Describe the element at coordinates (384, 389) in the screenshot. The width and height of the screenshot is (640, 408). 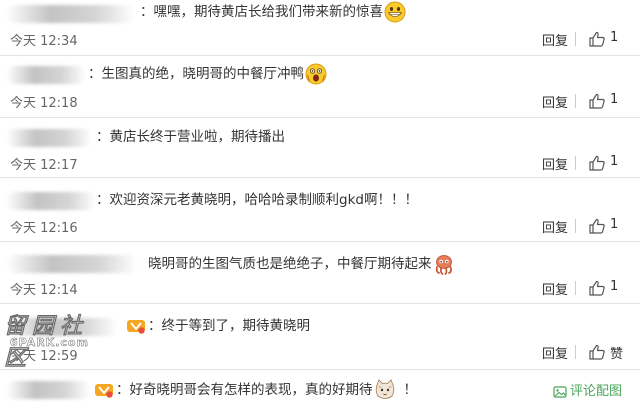
I see `cat-emoji` at that location.